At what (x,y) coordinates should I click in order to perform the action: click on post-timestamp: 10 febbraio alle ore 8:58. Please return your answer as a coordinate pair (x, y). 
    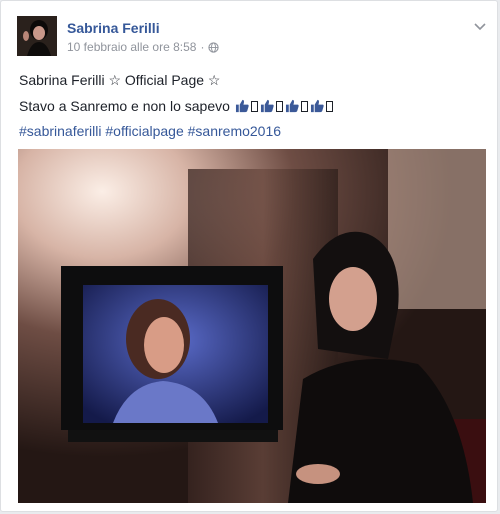
    Looking at the image, I should click on (131, 47).